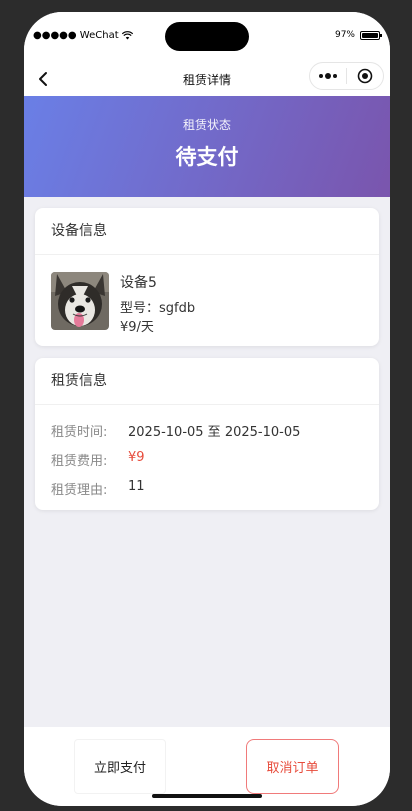 Image resolution: width=412 pixels, height=811 pixels. Describe the element at coordinates (79, 490) in the screenshot. I see `rental-reason-label: 租赁理由:` at that location.